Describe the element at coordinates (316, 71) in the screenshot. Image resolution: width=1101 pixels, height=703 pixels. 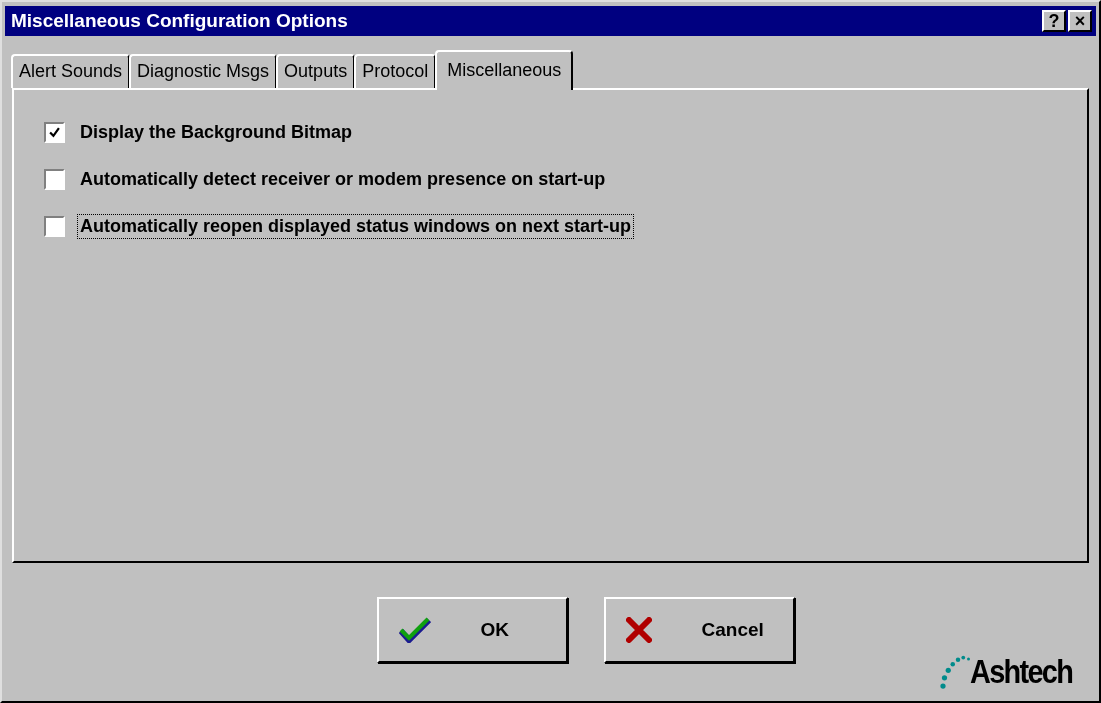
I see `tab: Outputs` at that location.